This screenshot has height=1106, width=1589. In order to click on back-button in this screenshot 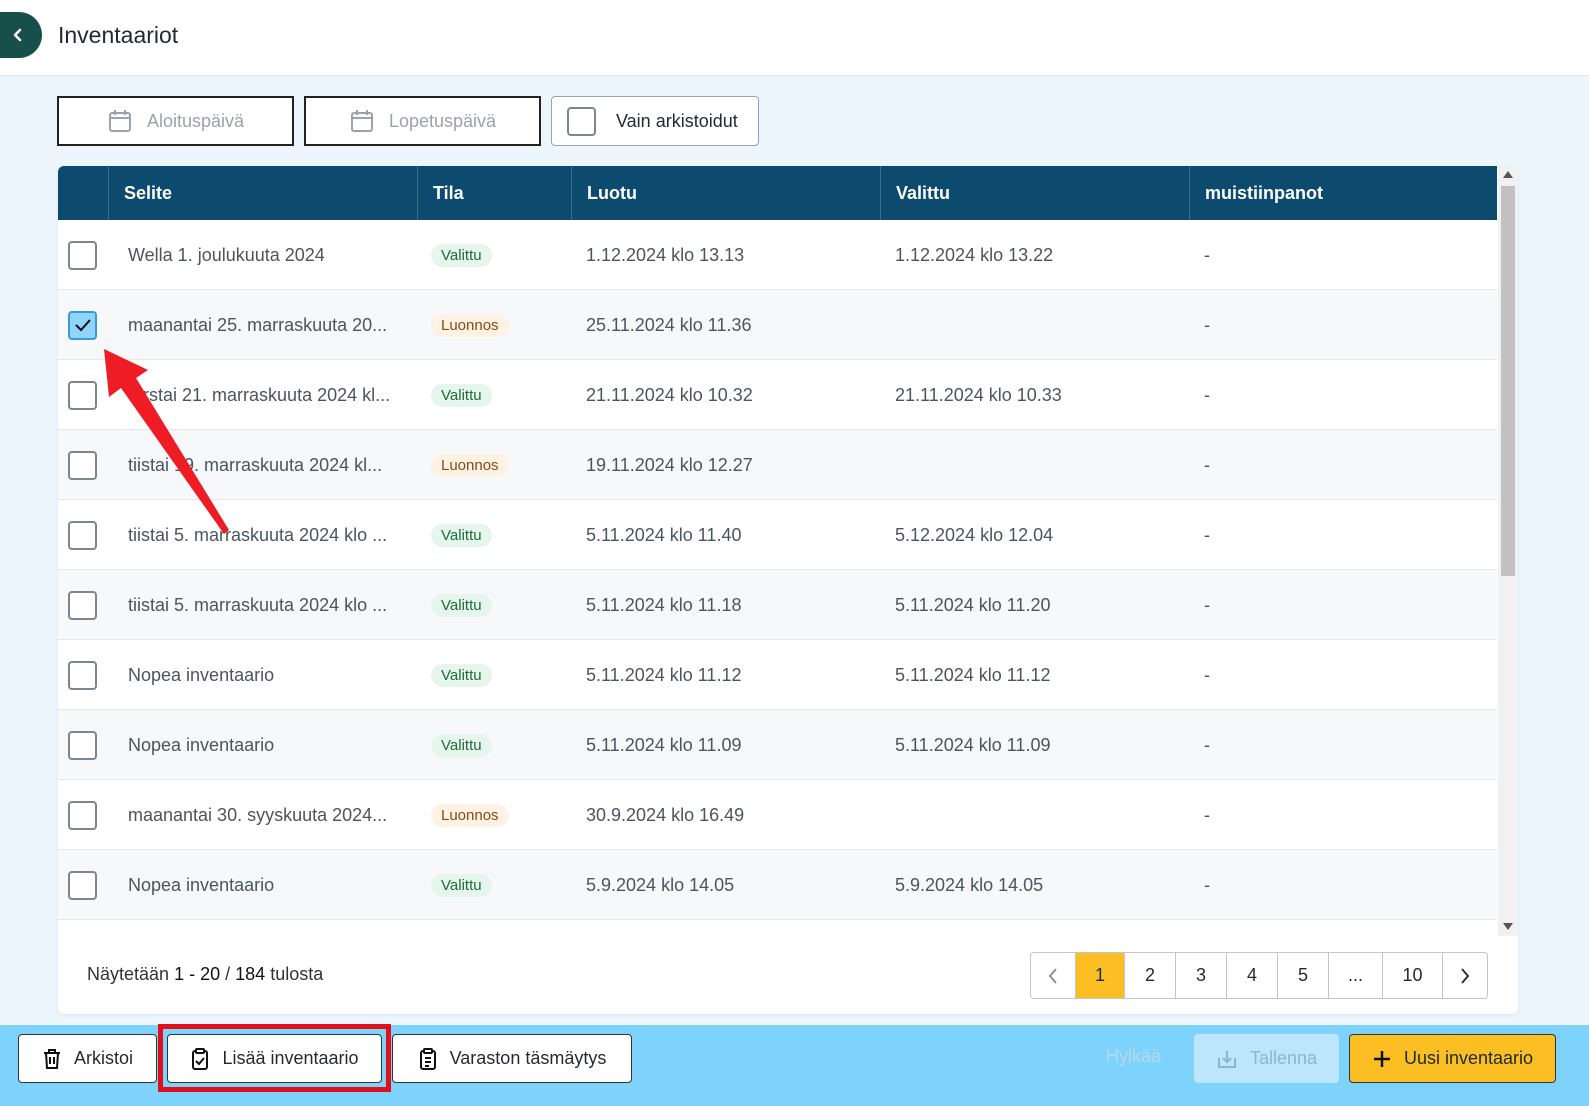, I will do `click(21, 35)`.